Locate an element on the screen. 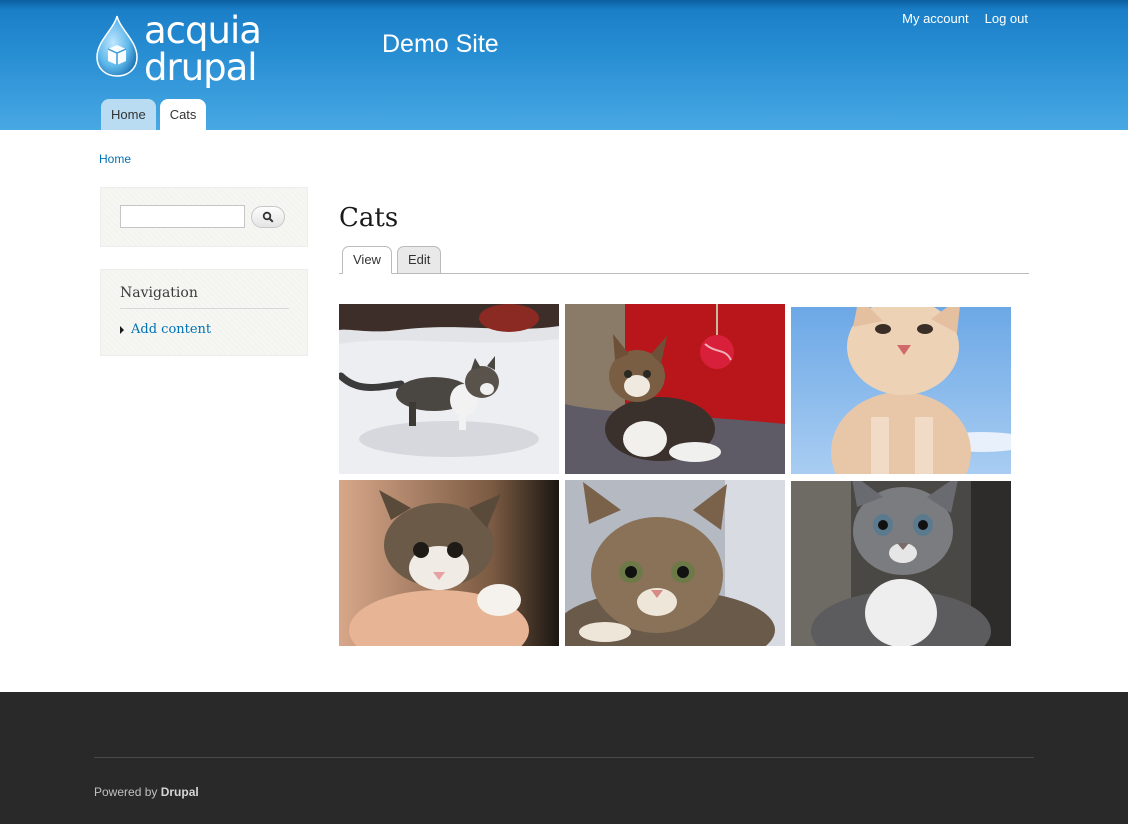 This screenshot has height=824, width=1128. main-menu-cats: Cats is located at coordinates (183, 114).